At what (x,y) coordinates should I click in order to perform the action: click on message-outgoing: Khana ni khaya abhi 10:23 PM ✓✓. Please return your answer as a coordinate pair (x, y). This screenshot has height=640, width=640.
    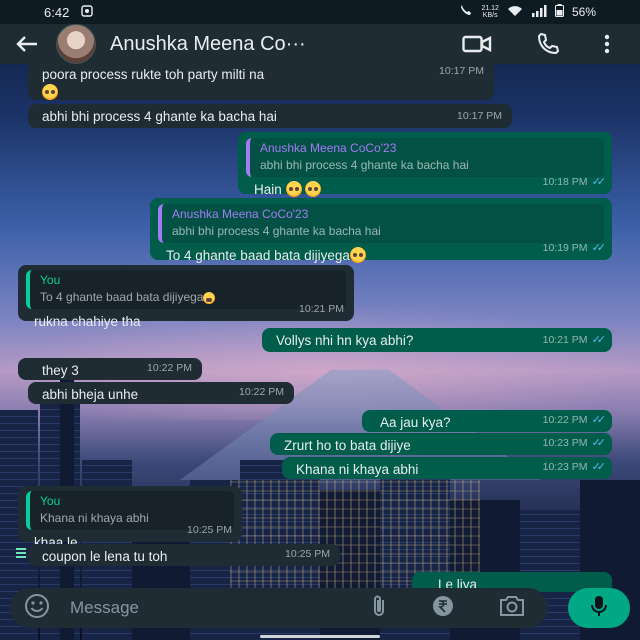
    Looking at the image, I should click on (447, 468).